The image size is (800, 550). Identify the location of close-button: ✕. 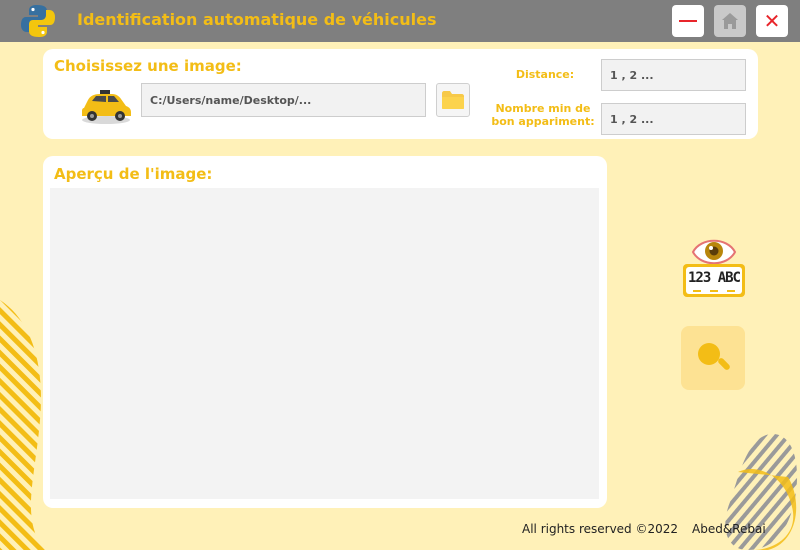
(772, 21).